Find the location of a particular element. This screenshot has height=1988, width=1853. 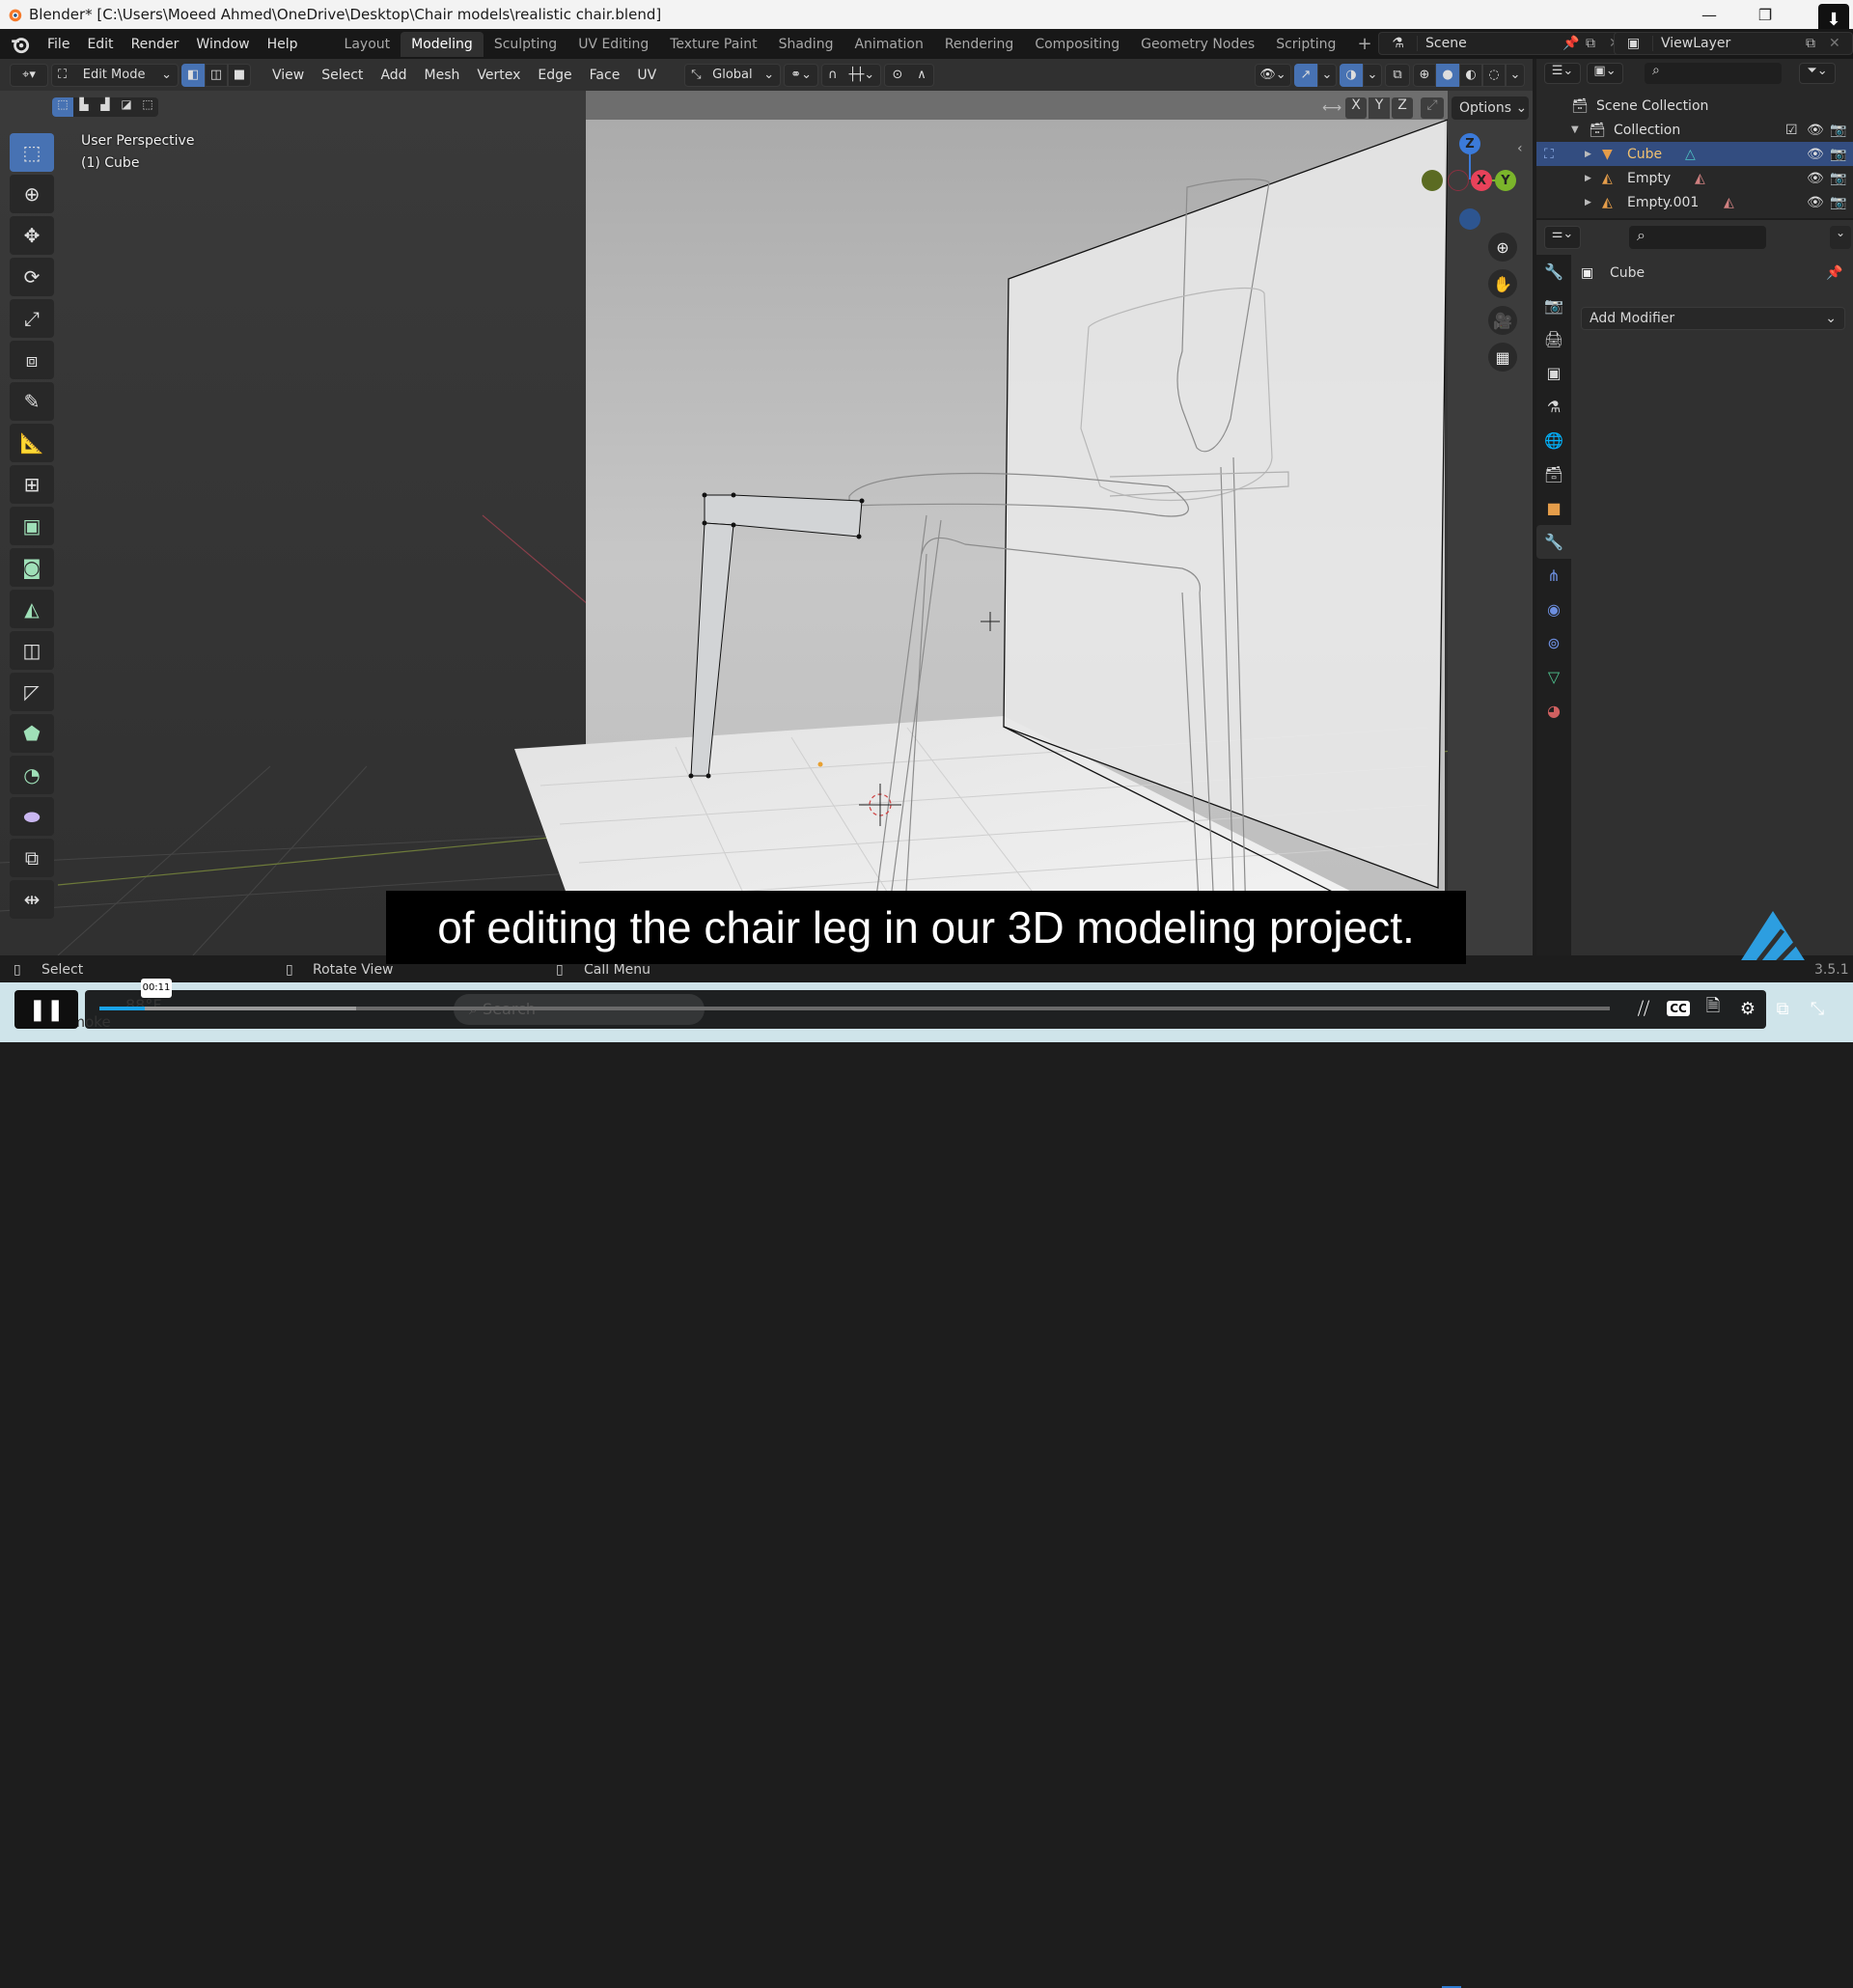

tool-move: ✥ is located at coordinates (32, 235).